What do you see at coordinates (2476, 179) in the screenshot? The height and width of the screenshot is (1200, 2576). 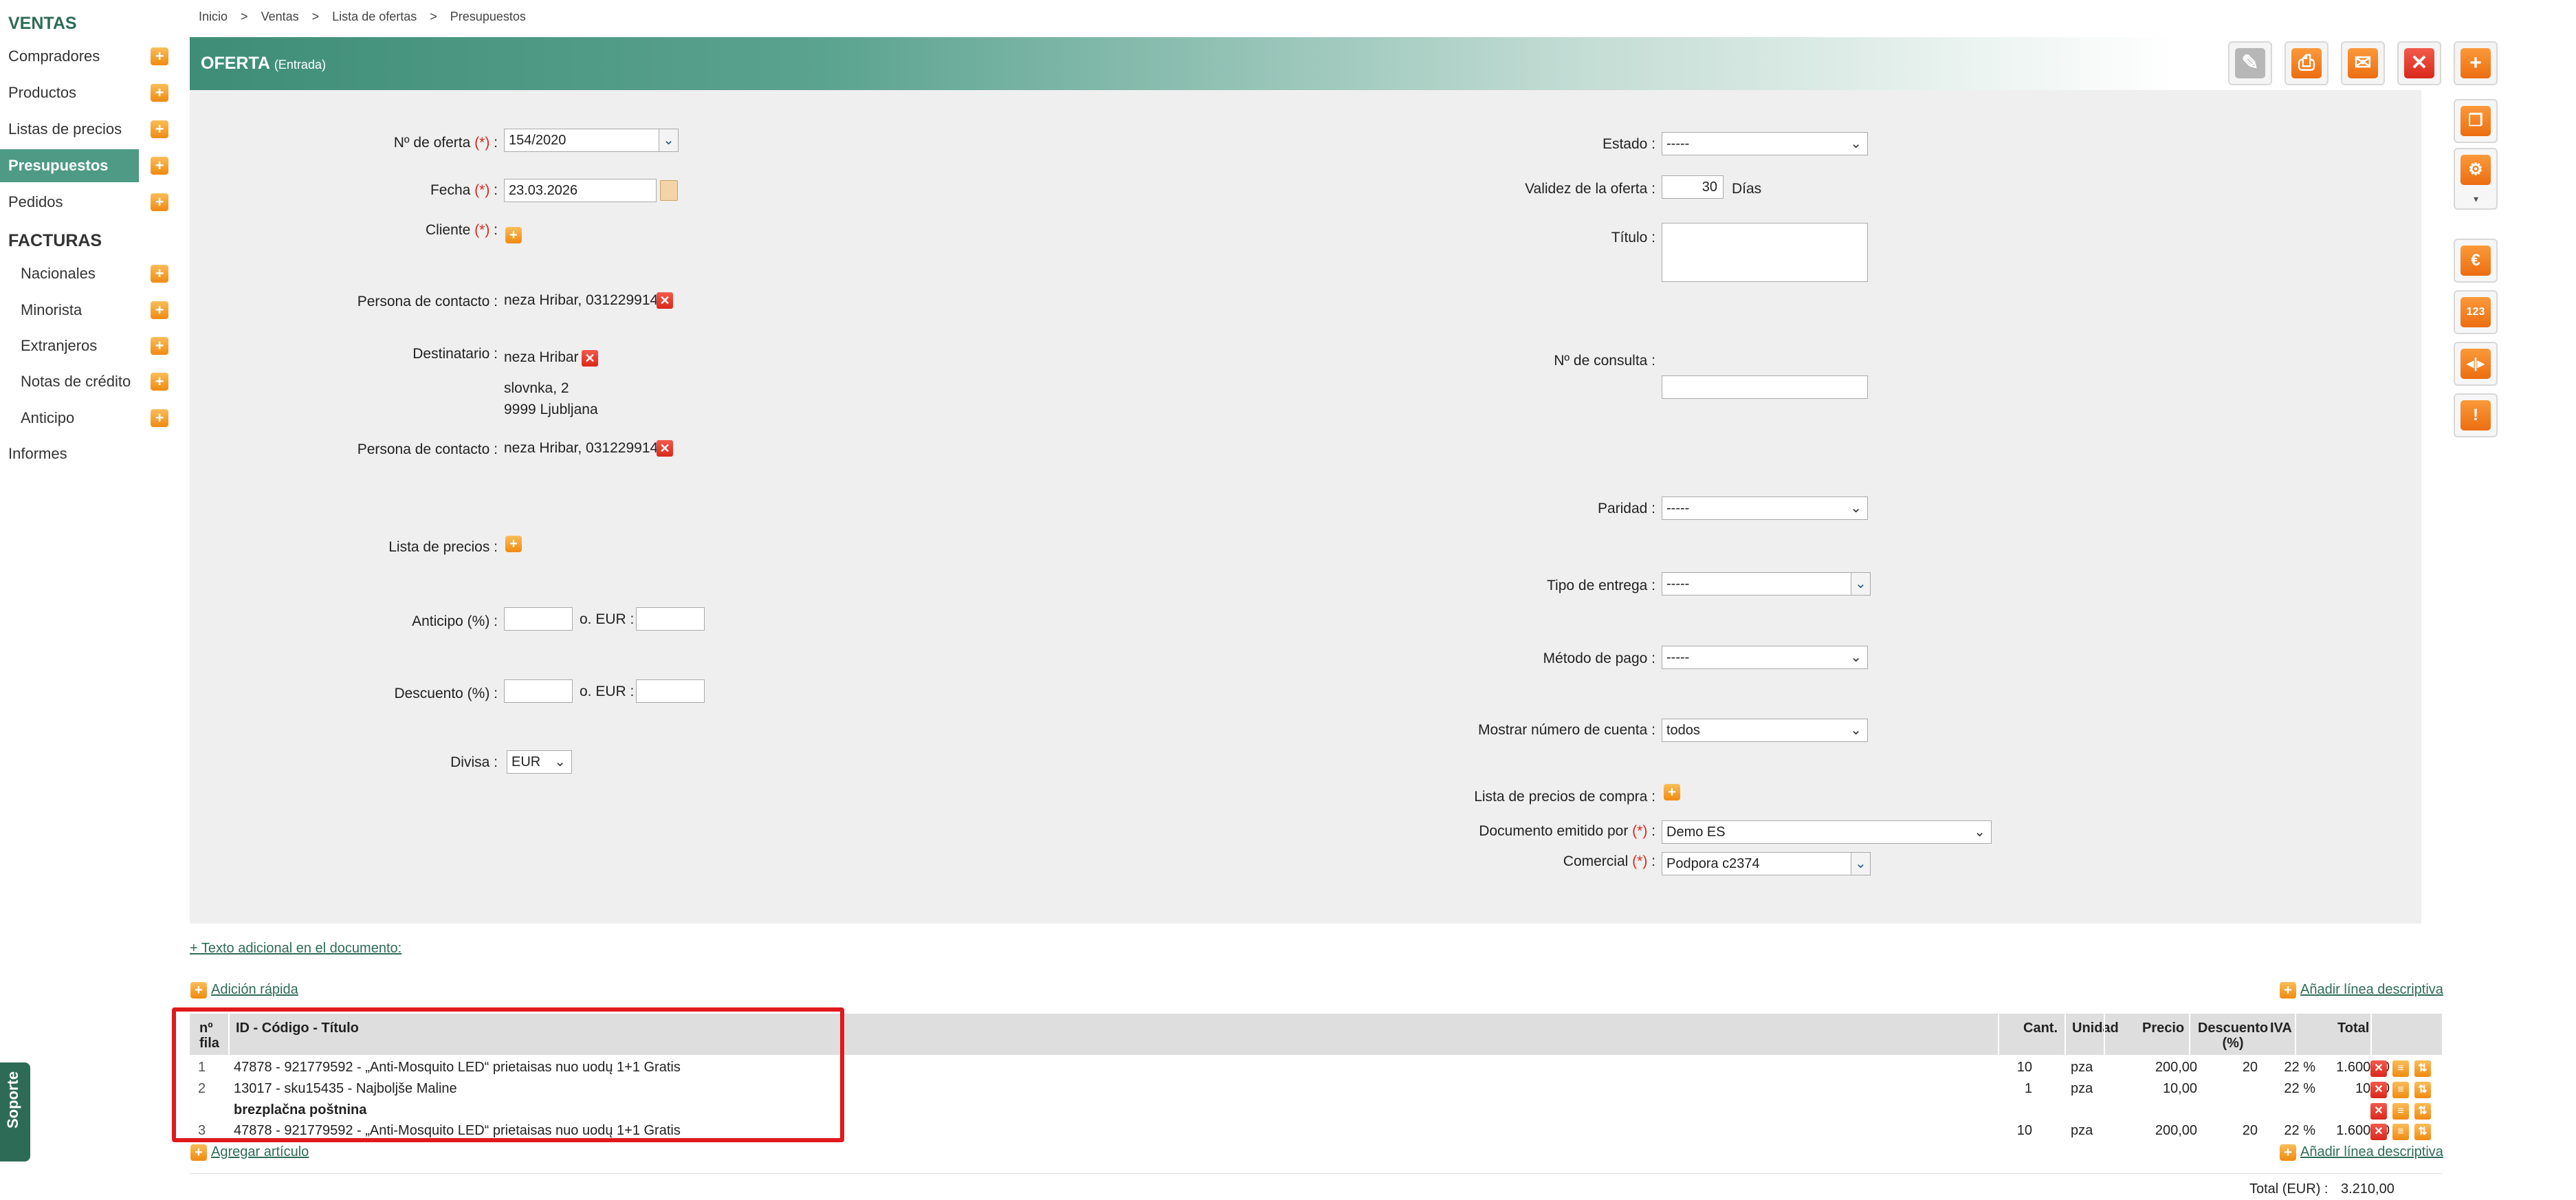 I see `settings-button: ⚙ ▾` at bounding box center [2476, 179].